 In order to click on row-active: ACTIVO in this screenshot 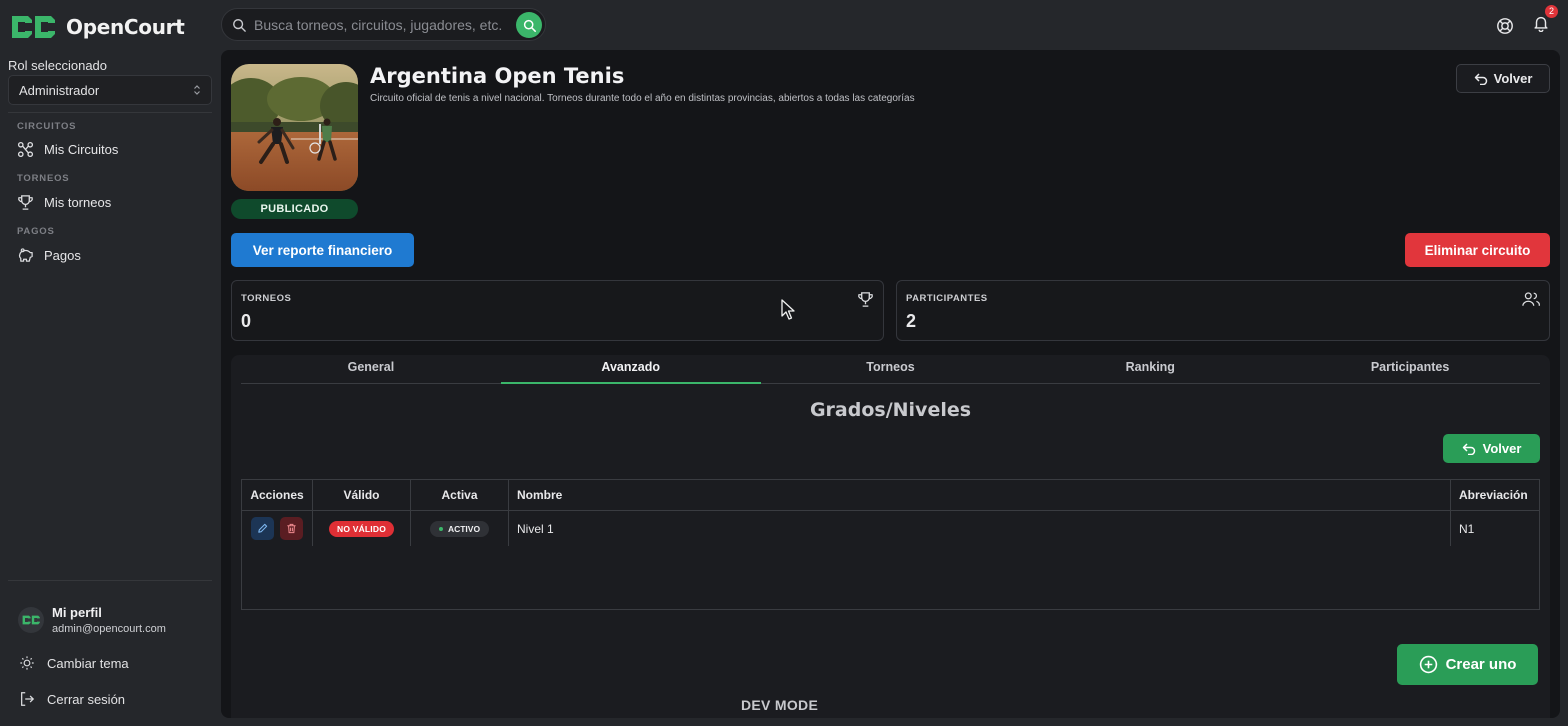, I will do `click(460, 528)`.